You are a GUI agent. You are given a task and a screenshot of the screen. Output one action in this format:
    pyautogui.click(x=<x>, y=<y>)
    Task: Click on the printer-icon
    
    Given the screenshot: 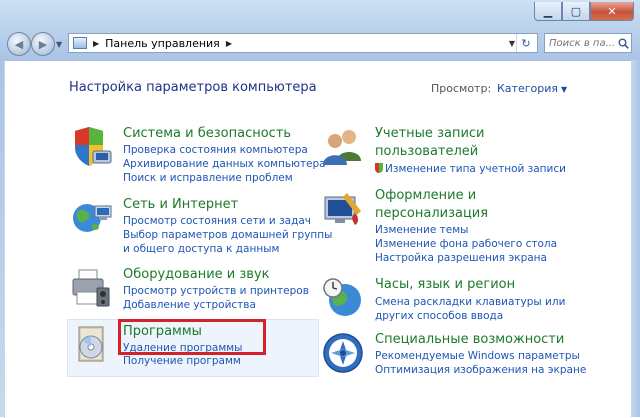 What is the action you would take?
    pyautogui.click(x=91, y=288)
    